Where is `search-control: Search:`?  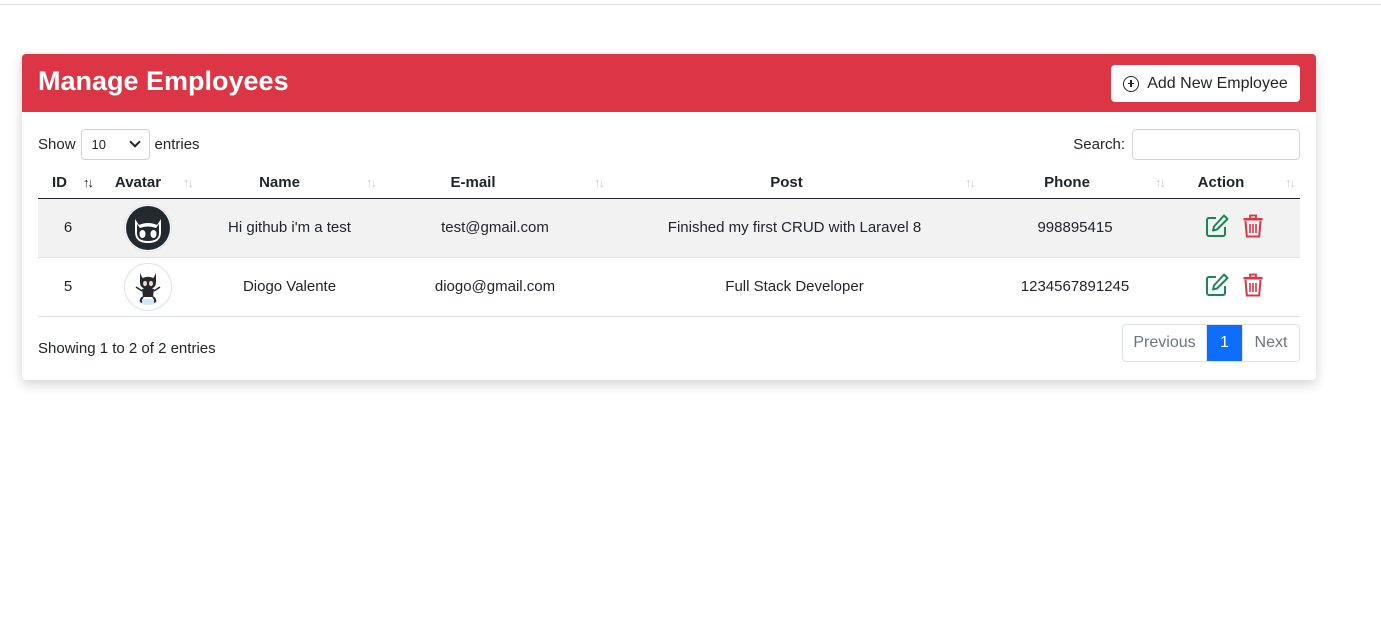 search-control: Search: is located at coordinates (1186, 144).